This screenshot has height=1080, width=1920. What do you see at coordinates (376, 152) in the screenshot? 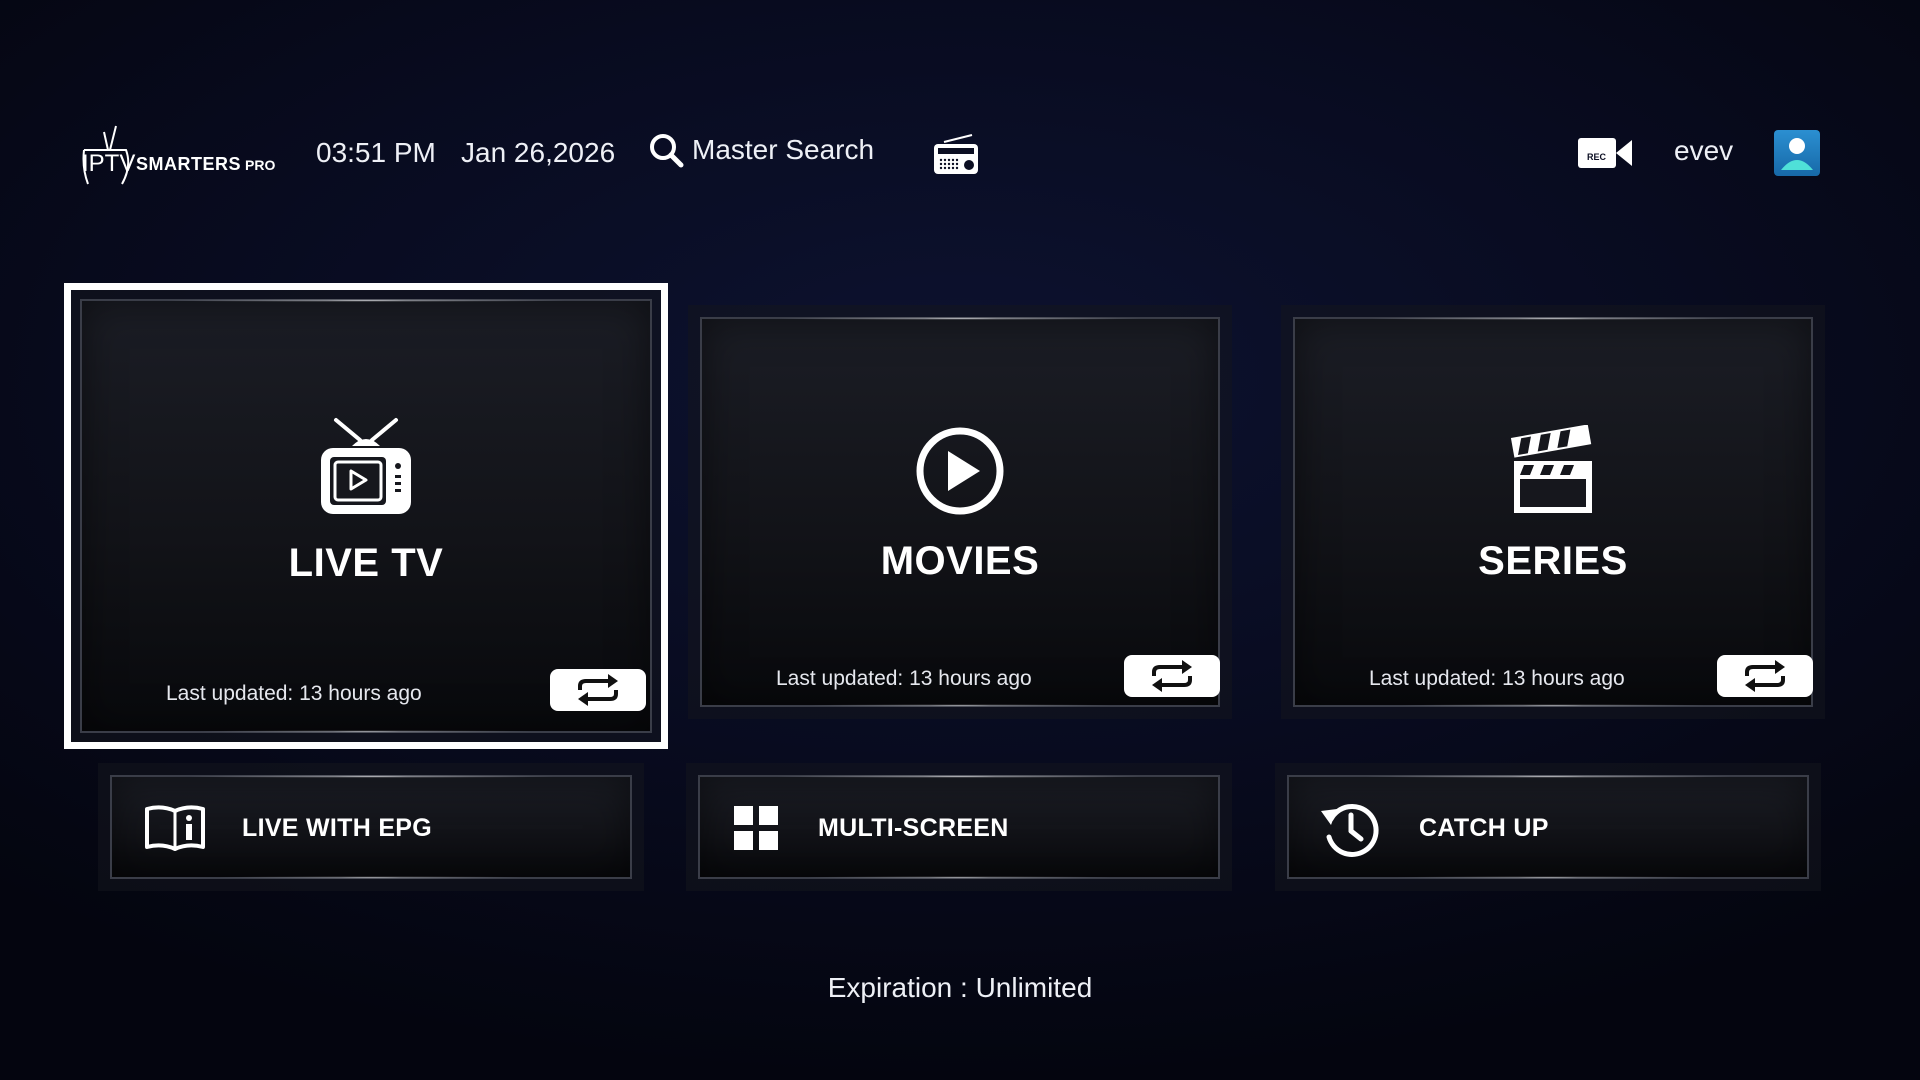
I see `clock: 03:51 PM` at bounding box center [376, 152].